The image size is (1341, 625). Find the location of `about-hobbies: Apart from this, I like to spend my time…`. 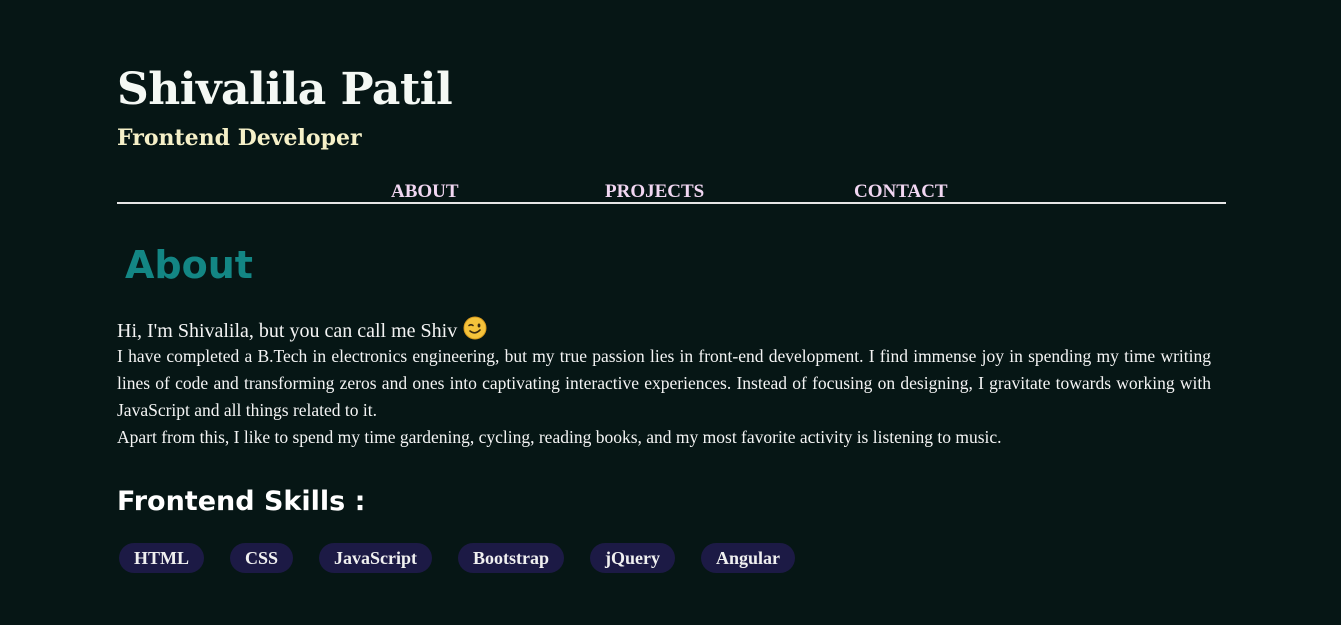

about-hobbies: Apart from this, I like to spend my time… is located at coordinates (559, 437).